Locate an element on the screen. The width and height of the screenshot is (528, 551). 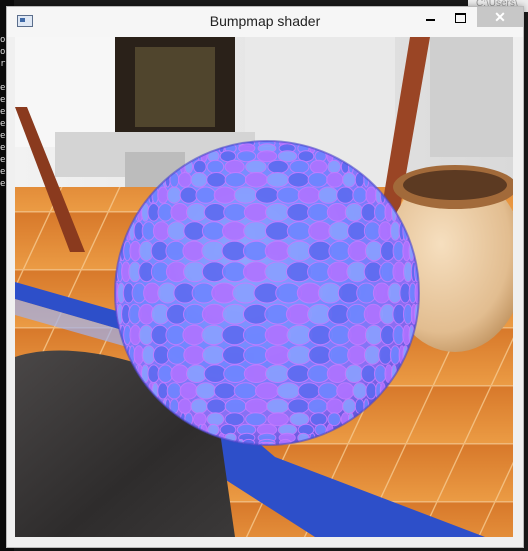
close-icon: ✕ is located at coordinates (500, 16).